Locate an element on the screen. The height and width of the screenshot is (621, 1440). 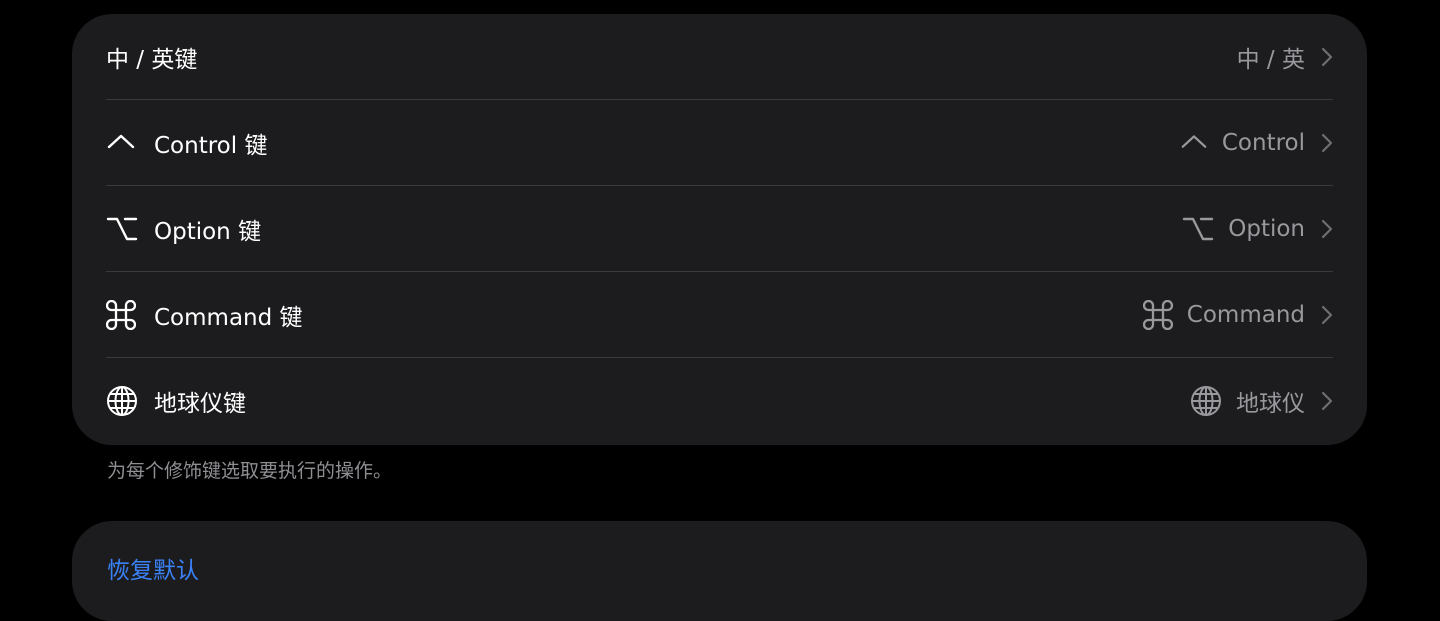
row-option-key: Option 键 Option is located at coordinates (719, 229).